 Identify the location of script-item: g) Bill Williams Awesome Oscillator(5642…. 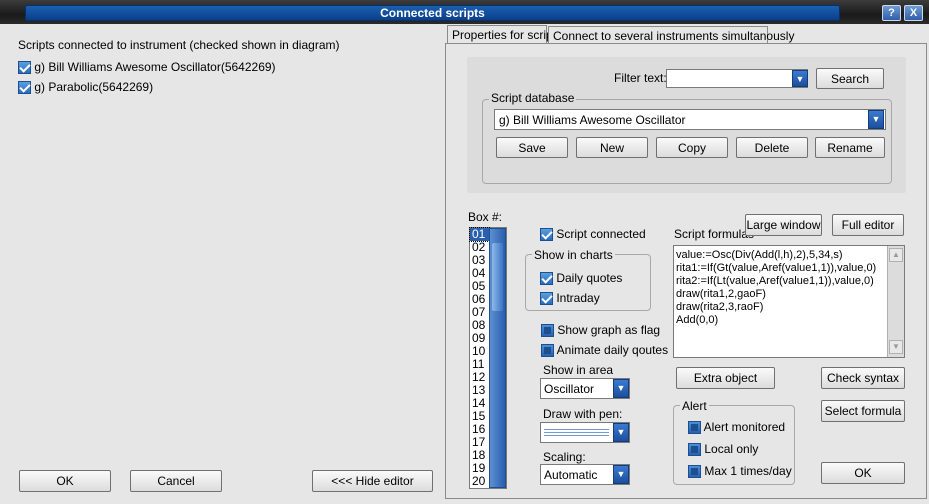
(147, 67).